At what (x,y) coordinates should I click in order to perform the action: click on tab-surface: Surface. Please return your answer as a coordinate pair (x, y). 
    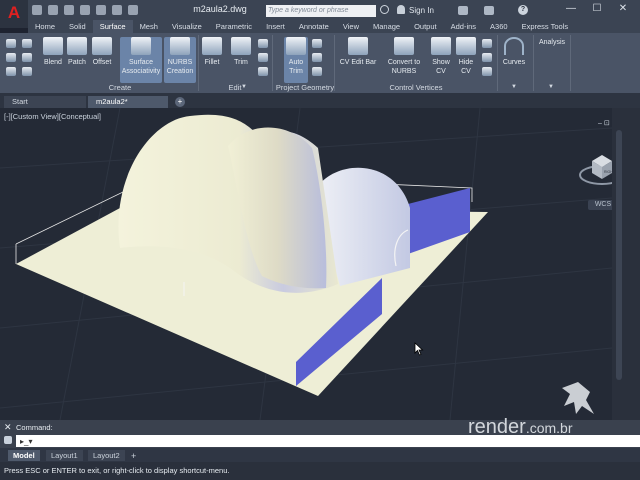
    Looking at the image, I should click on (112, 26).